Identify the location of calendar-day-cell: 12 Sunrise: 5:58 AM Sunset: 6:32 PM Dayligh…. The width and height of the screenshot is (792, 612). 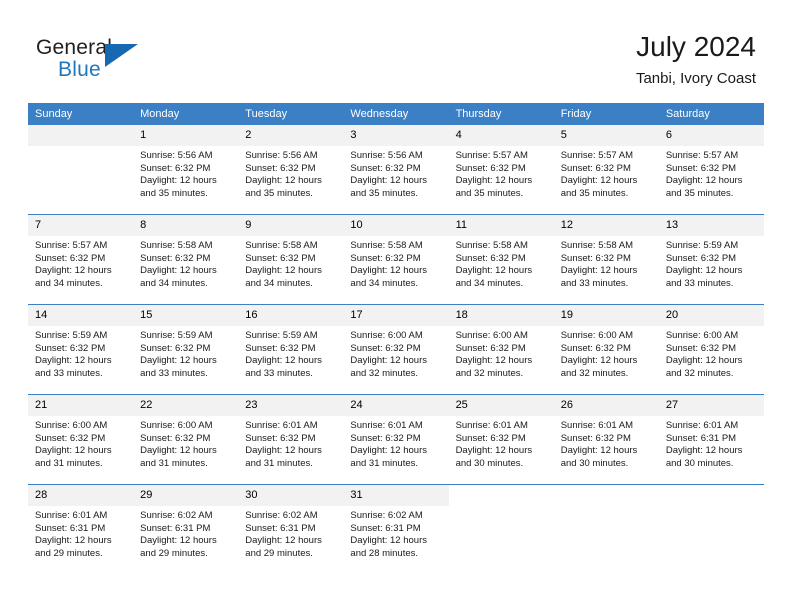
(606, 259).